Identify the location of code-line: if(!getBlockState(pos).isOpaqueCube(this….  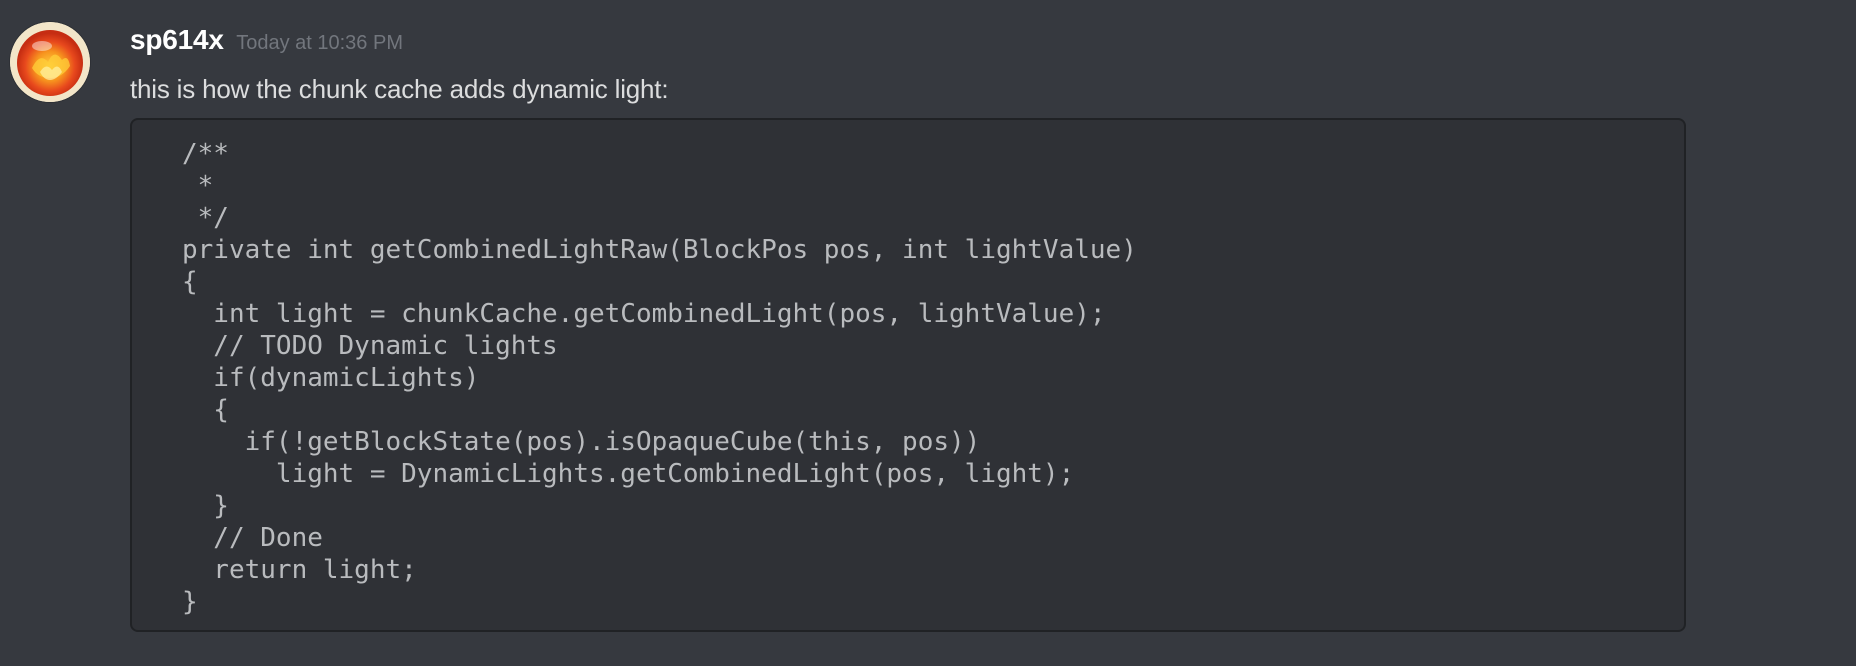
(581, 442).